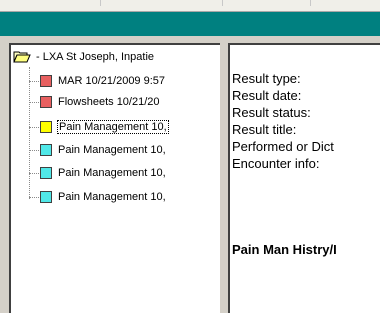 The height and width of the screenshot is (313, 380). I want to click on tree-item-pain-management-selected: Pain Management 10,, so click(99, 127).